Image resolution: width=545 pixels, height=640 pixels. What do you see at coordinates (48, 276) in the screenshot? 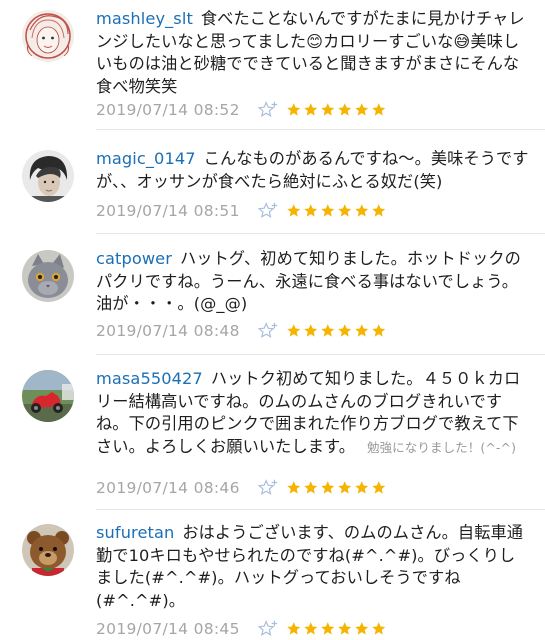
I see `avatar-catpower` at bounding box center [48, 276].